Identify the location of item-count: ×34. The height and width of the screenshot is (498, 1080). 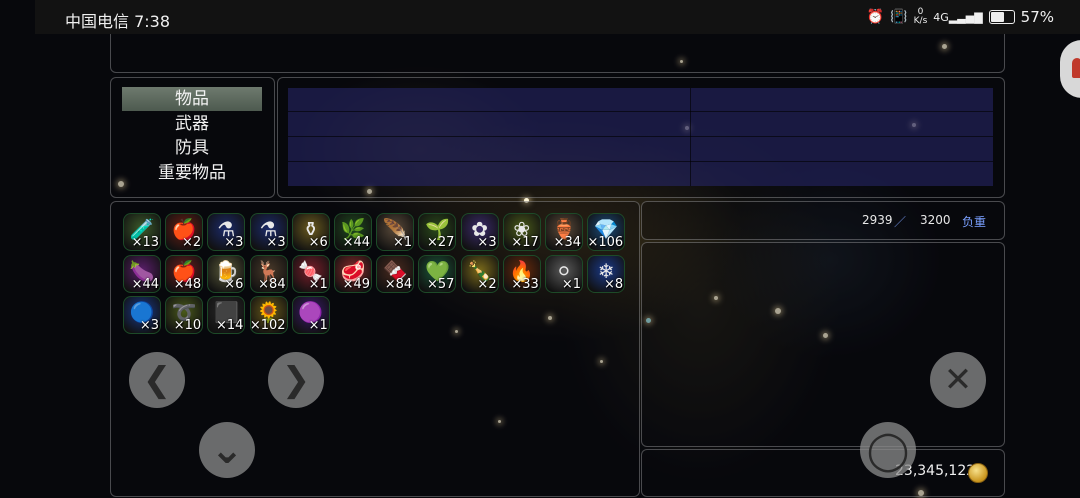
(567, 242).